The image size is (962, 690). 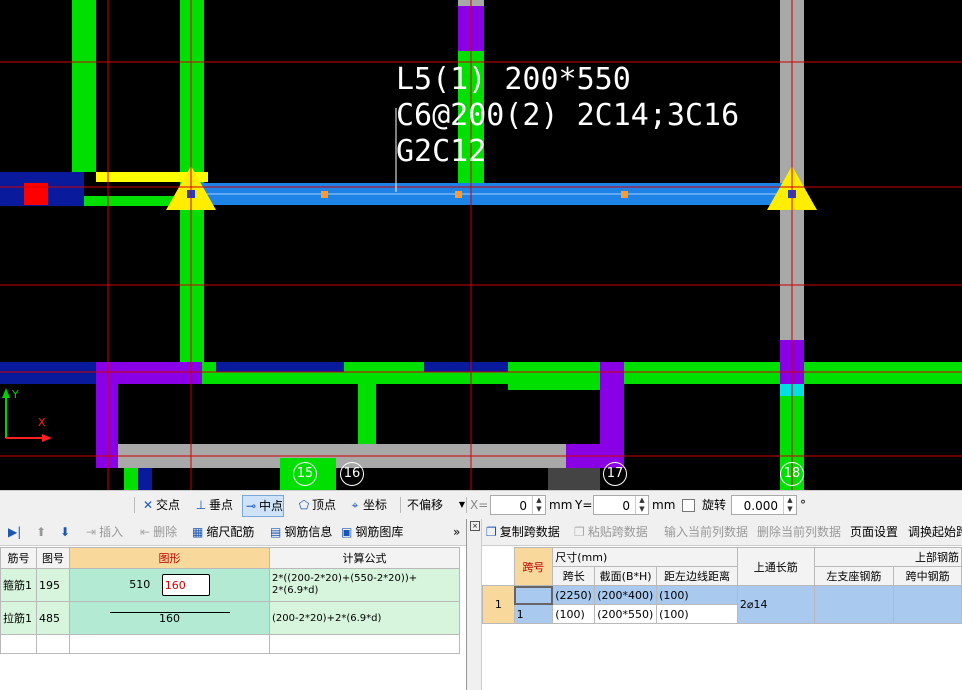 I want to click on grid-label: 18, so click(x=792, y=474).